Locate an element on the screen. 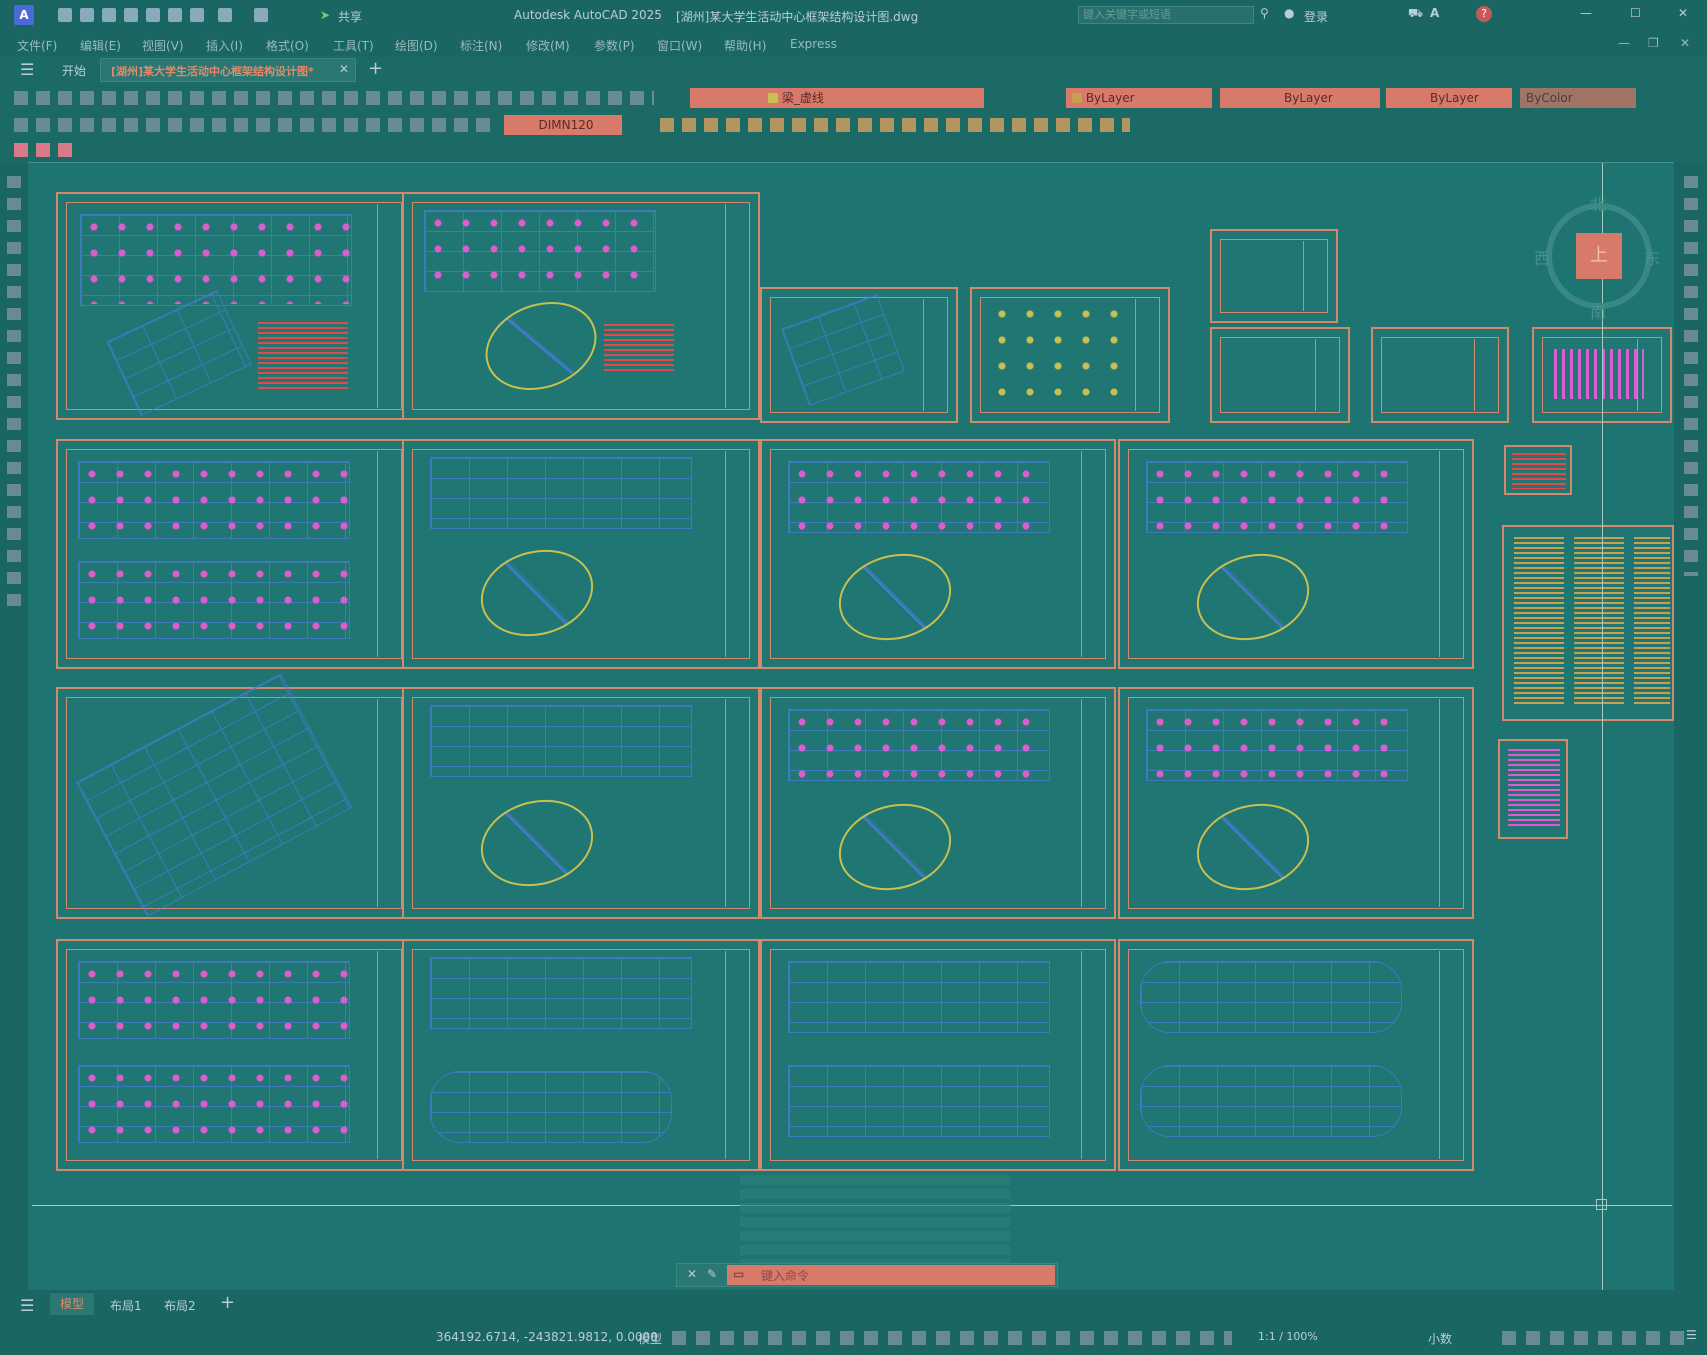  print-icon is located at coordinates (175, 15).